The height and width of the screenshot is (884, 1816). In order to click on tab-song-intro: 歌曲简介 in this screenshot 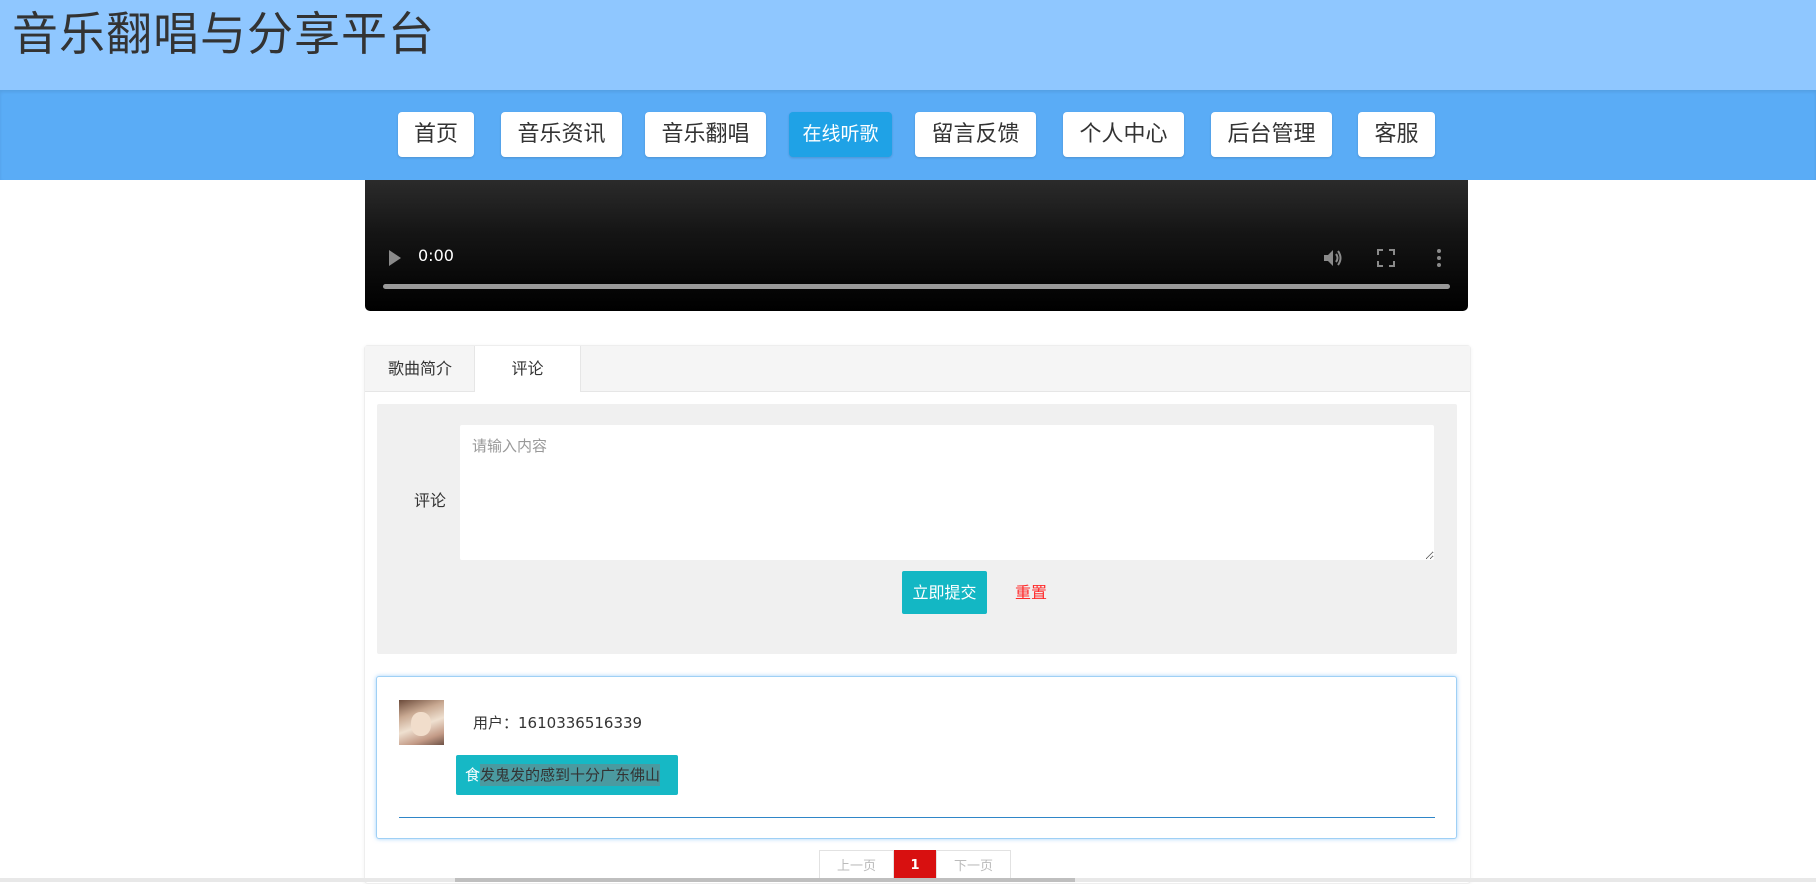, I will do `click(420, 368)`.